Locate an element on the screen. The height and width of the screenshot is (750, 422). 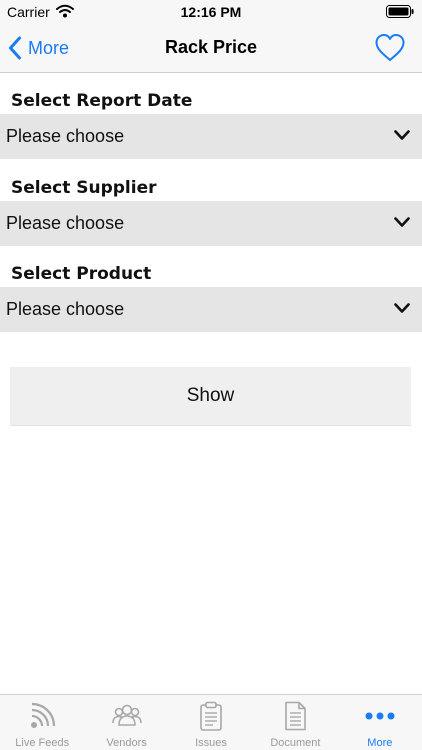
tab-vendors: Vendors is located at coordinates (126, 722).